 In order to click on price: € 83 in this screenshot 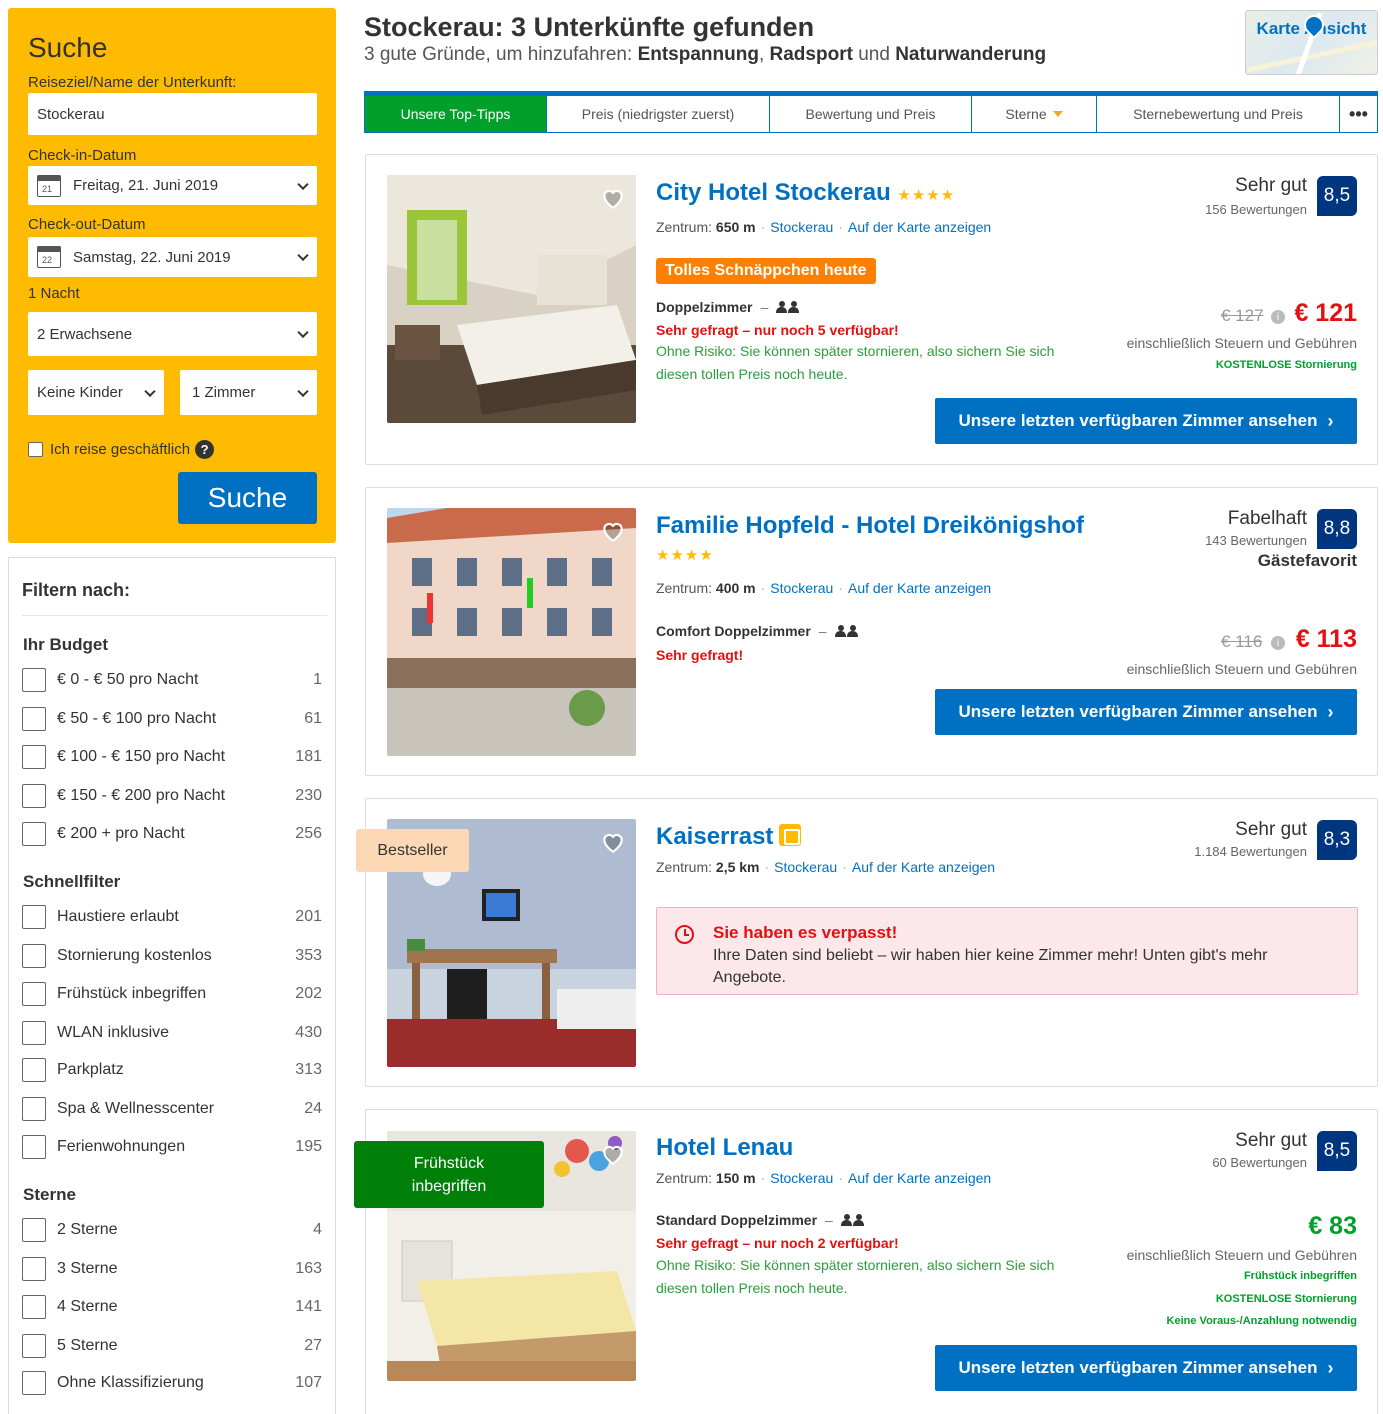, I will do `click(1332, 1226)`.